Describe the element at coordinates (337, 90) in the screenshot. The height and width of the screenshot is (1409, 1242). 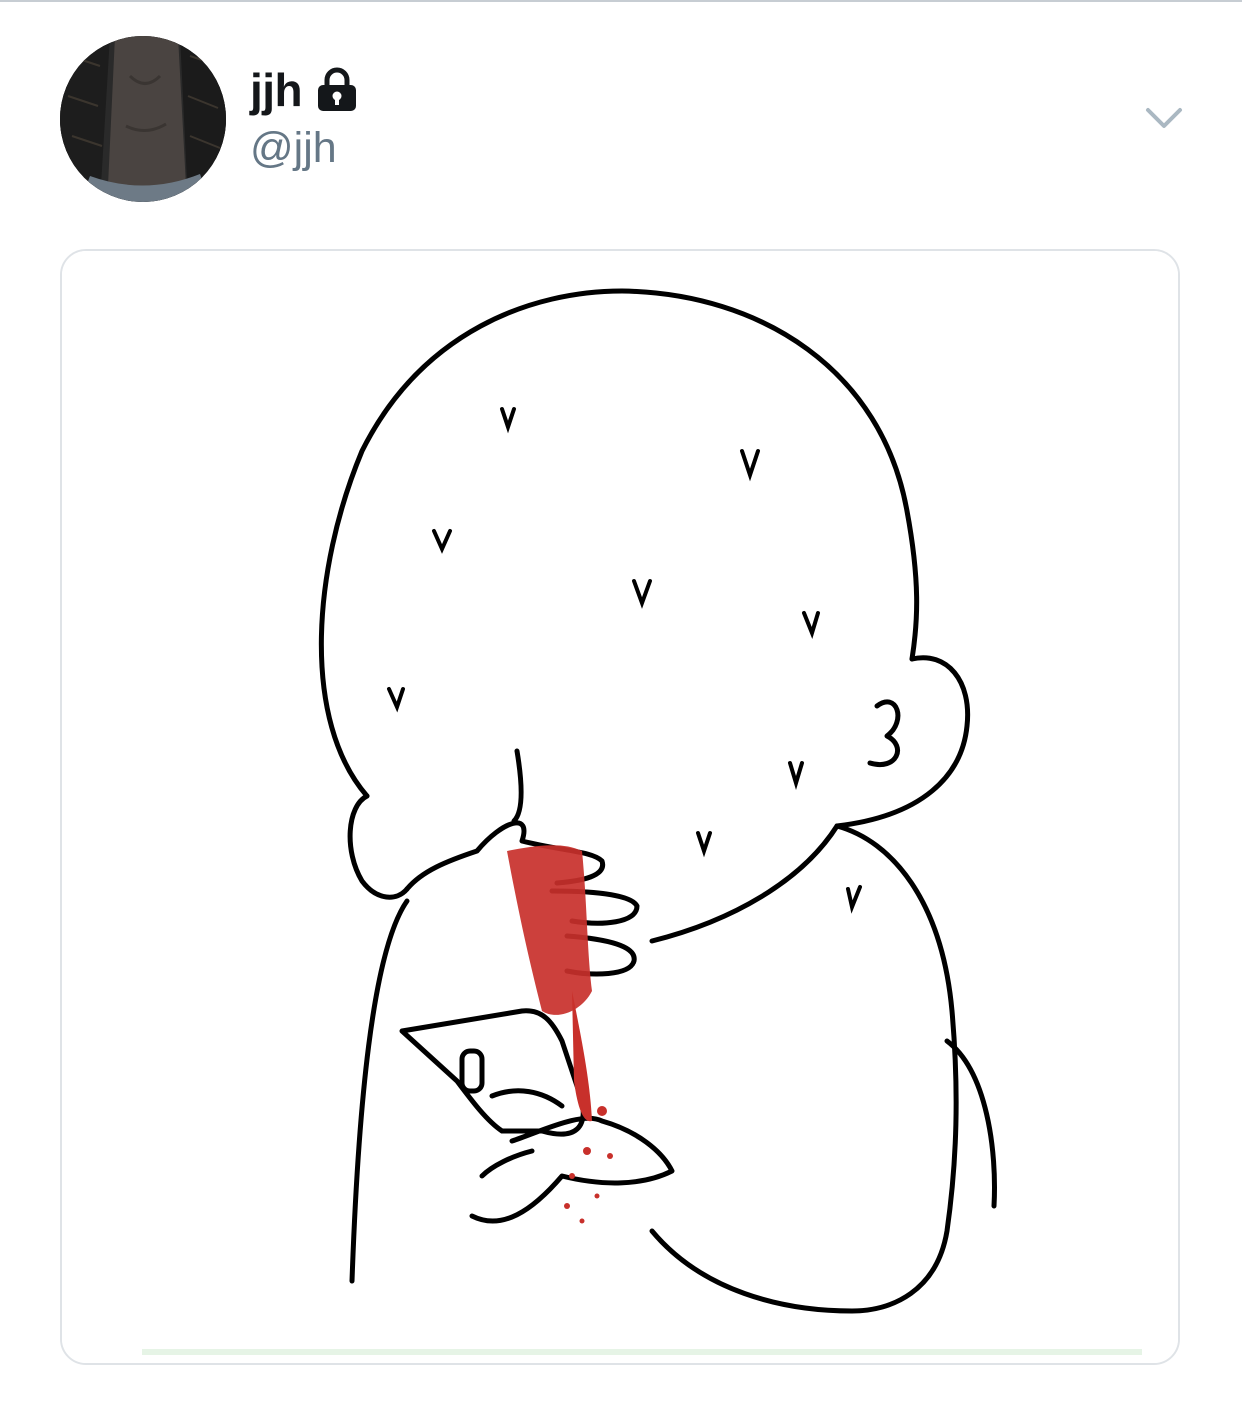
I see `lock-icon` at that location.